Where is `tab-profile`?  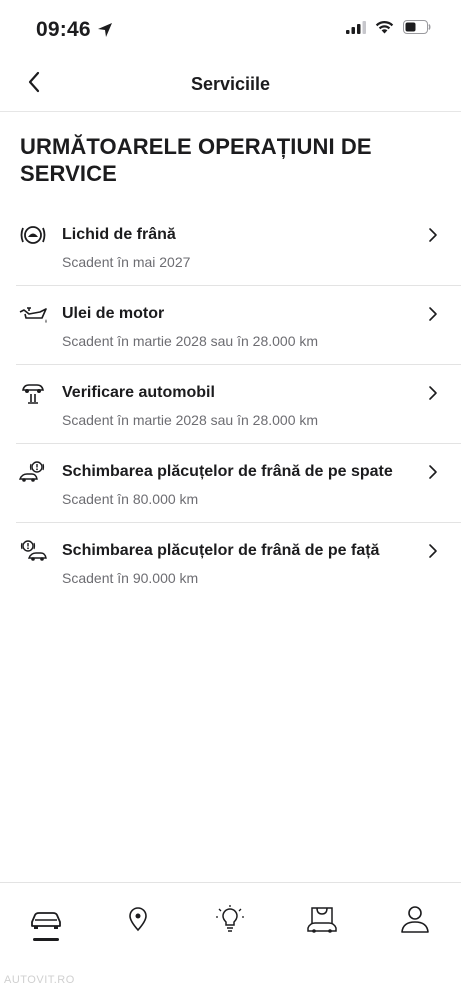 tab-profile is located at coordinates (415, 921).